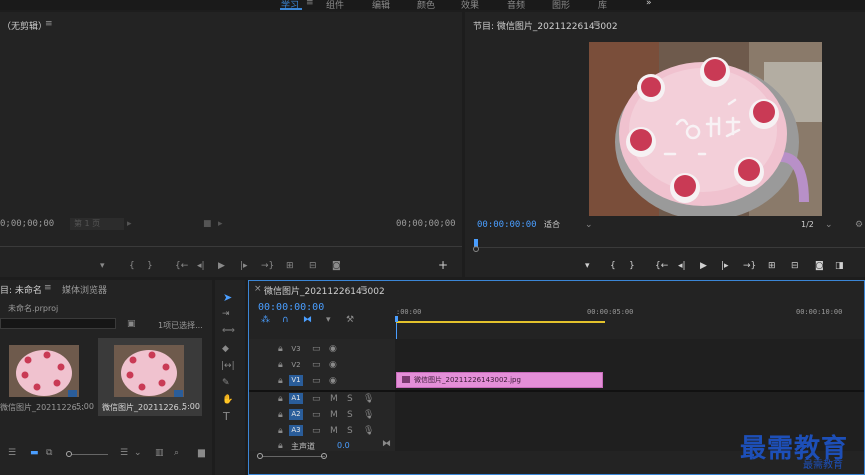 The height and width of the screenshot is (475, 865). Describe the element at coordinates (150, 266) in the screenshot. I see `source-mark-out-icon: }` at that location.